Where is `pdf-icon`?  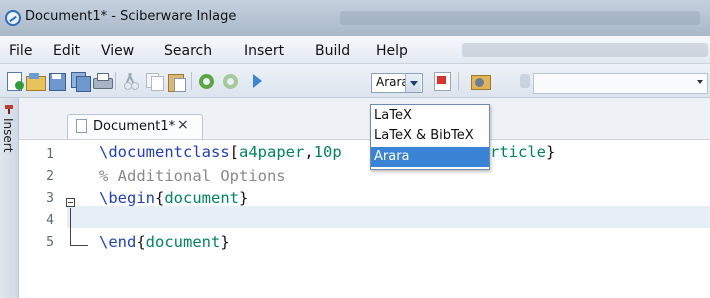 pdf-icon is located at coordinates (442, 81).